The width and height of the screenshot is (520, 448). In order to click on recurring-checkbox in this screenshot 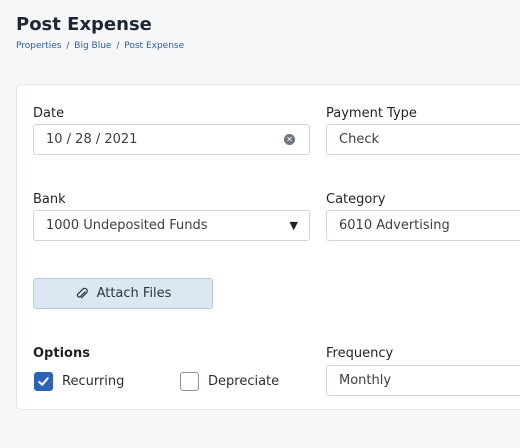, I will do `click(43, 381)`.